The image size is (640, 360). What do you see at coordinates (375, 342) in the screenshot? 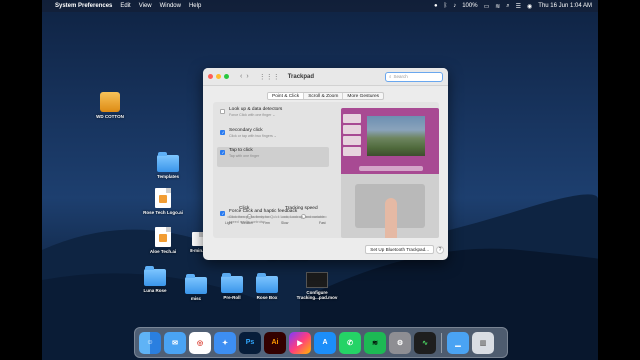
I see `spotify-icon: ≋` at bounding box center [375, 342].